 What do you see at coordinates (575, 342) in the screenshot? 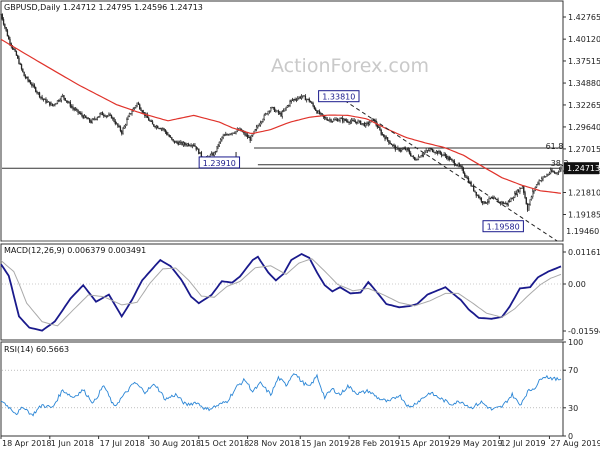
I see `rsi-ytick-label: 100` at bounding box center [575, 342].